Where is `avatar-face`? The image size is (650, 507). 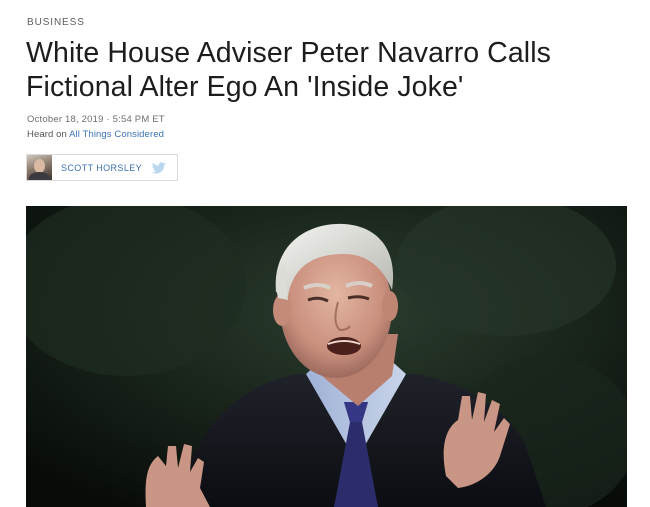 avatar-face is located at coordinates (39, 166).